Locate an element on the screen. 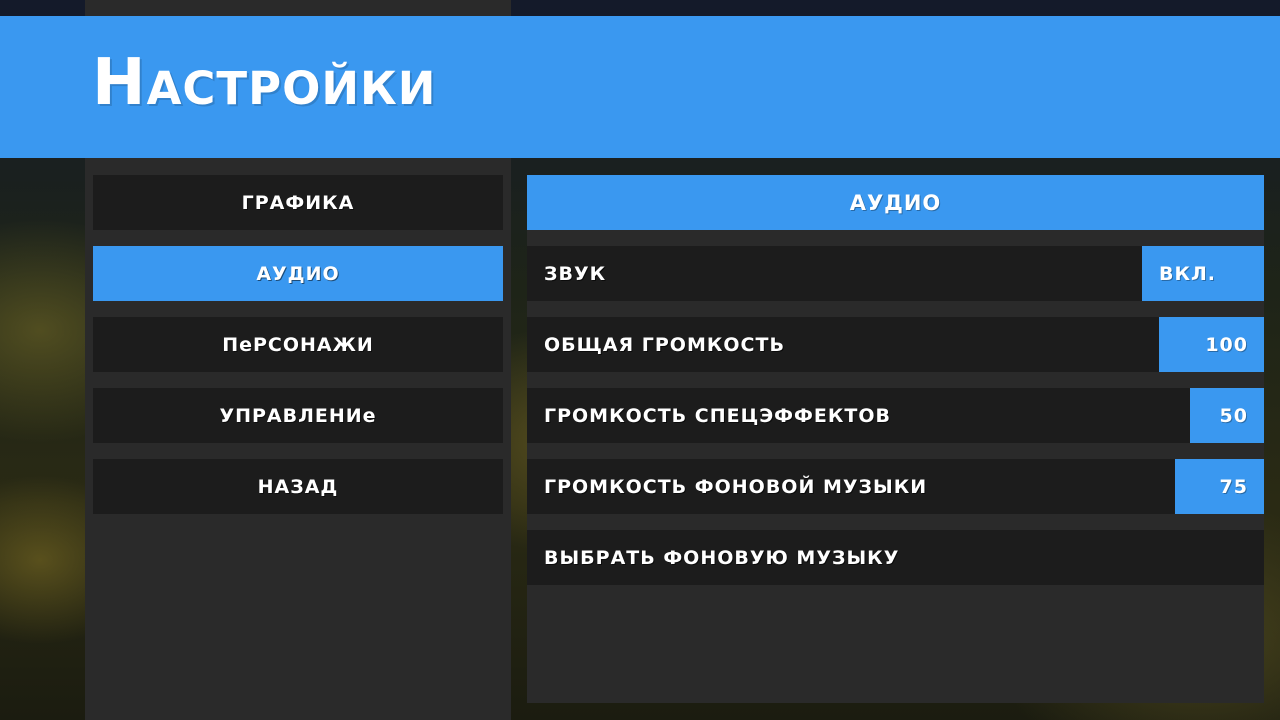 The width and height of the screenshot is (1280, 720). setting-row-select-music: ВЫБРАТЬ ФОНОВУЮ МУЗЫКУ is located at coordinates (895, 557).